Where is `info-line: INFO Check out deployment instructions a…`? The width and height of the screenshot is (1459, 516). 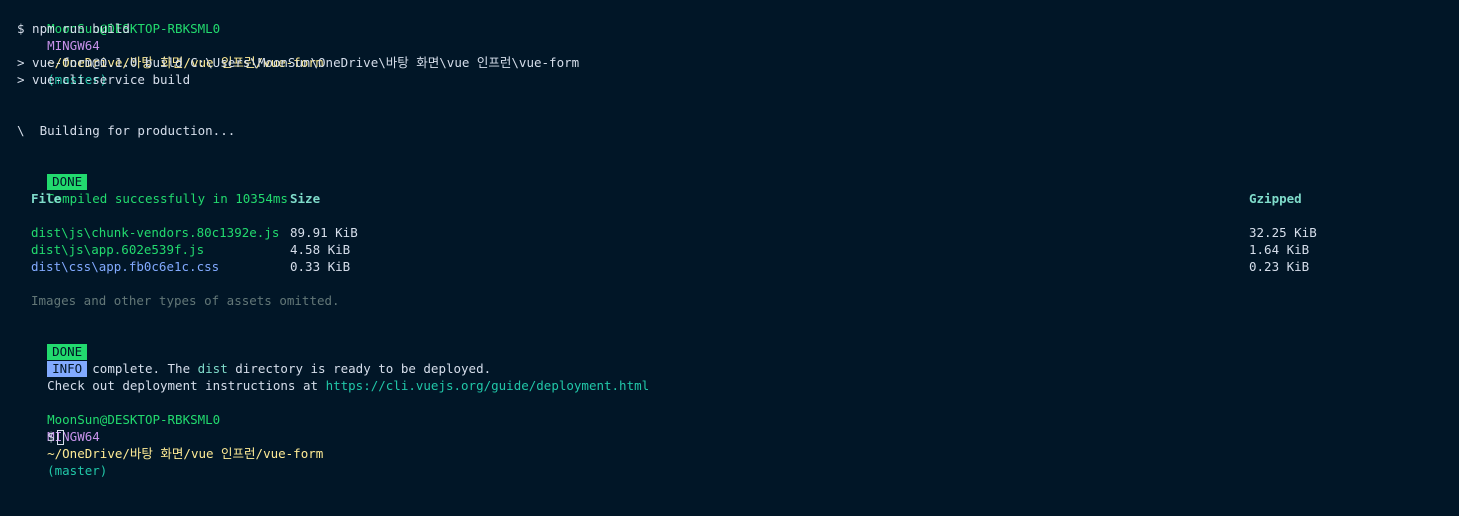
info-line: INFO Check out deployment instructions a… is located at coordinates (333, 368).